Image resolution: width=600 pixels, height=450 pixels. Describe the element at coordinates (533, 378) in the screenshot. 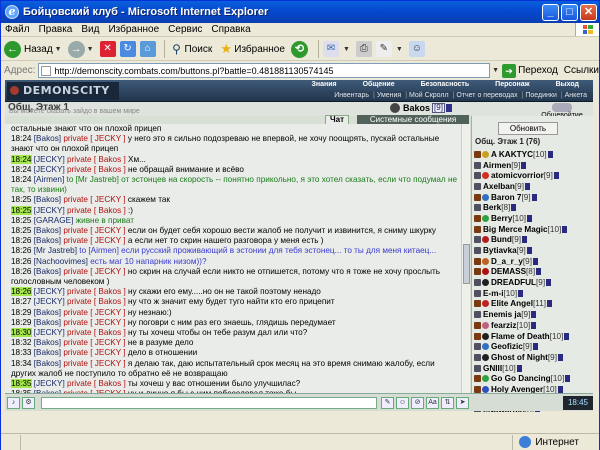

I see `online-user: Go Go Dancing [10]` at that location.